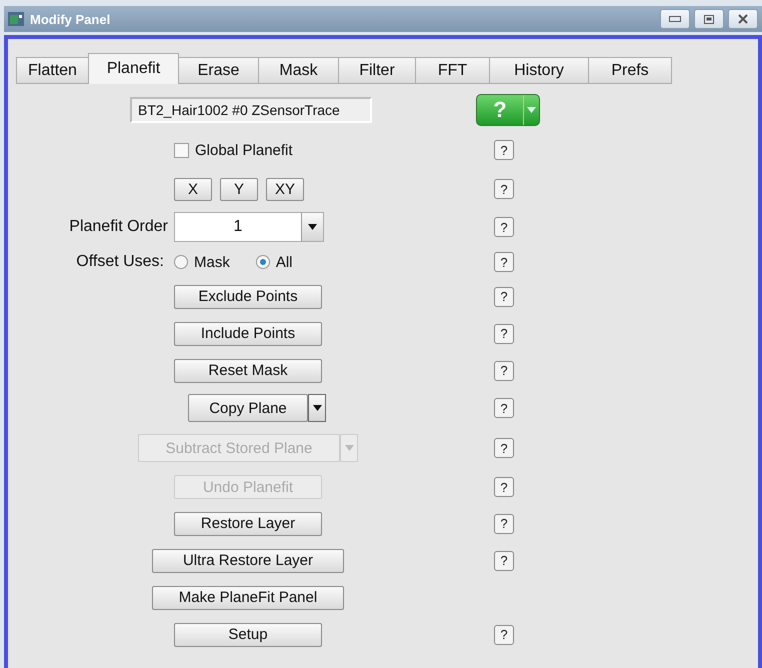 The height and width of the screenshot is (668, 762). I want to click on tab: Filter, so click(377, 70).